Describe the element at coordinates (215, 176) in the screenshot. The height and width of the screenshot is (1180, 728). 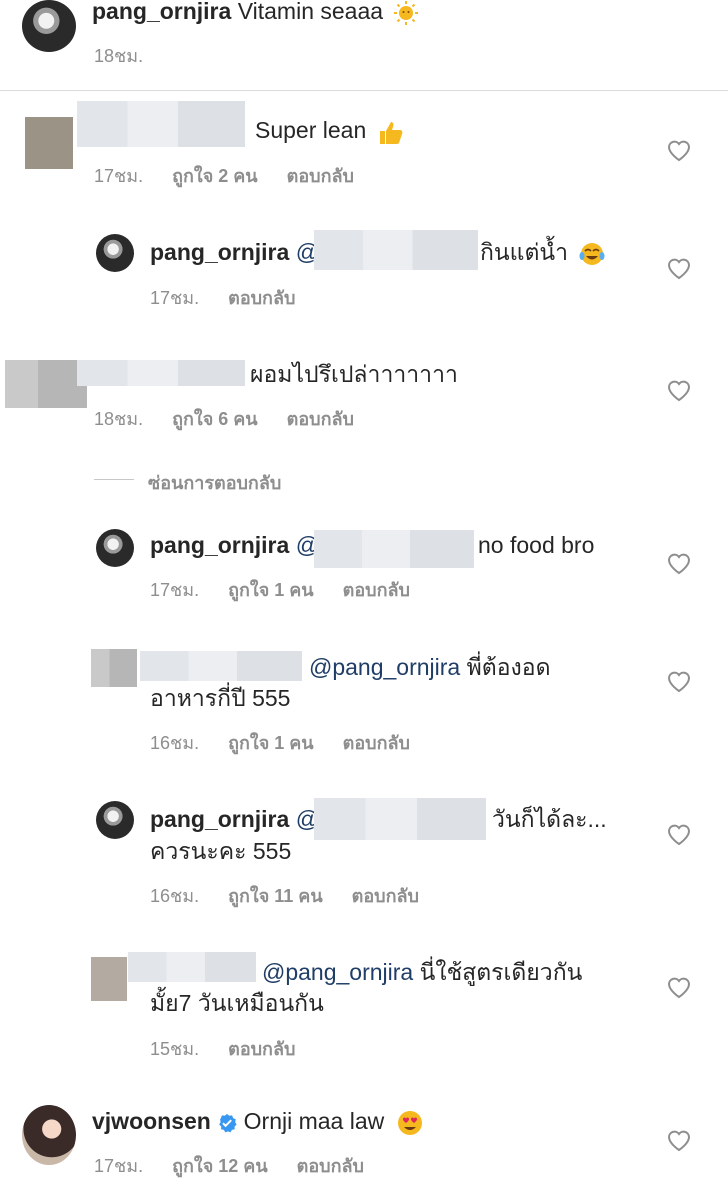
I see `likes-count: ถูกใจ 2 คน` at that location.